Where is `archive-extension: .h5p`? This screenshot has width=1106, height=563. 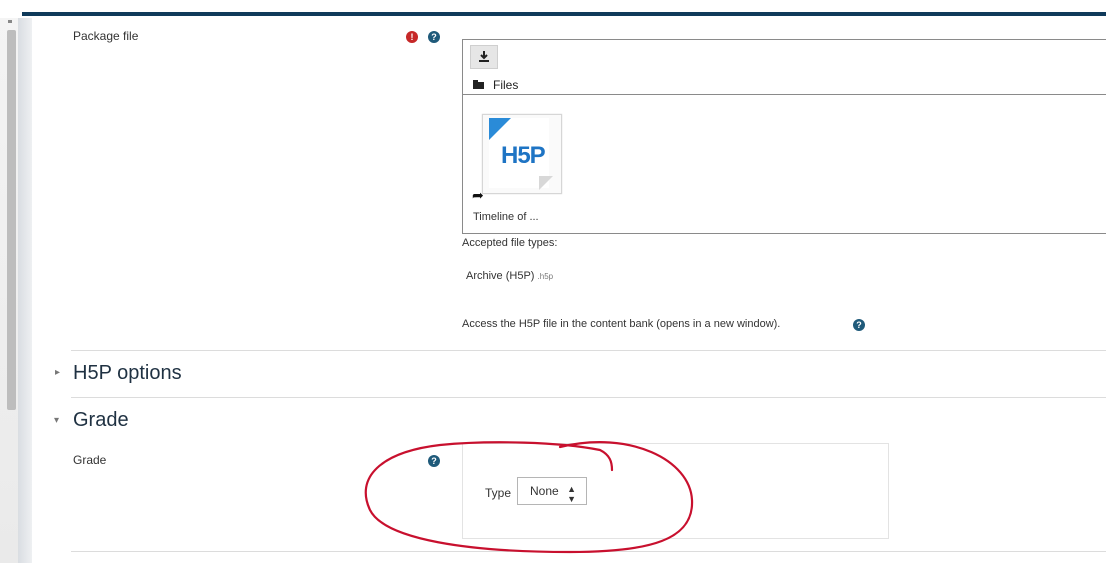 archive-extension: .h5p is located at coordinates (545, 276).